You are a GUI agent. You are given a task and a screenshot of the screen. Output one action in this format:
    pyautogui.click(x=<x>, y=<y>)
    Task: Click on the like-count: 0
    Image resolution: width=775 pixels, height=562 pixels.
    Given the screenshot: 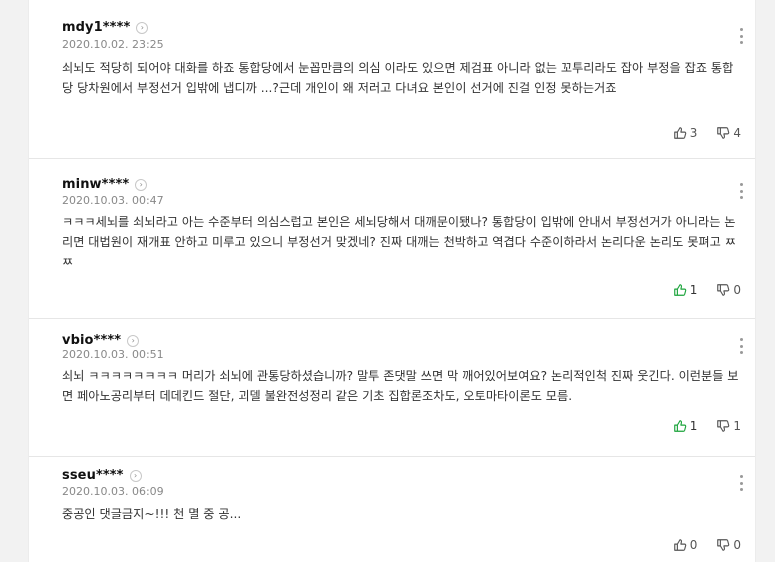 What is the action you would take?
    pyautogui.click(x=693, y=545)
    